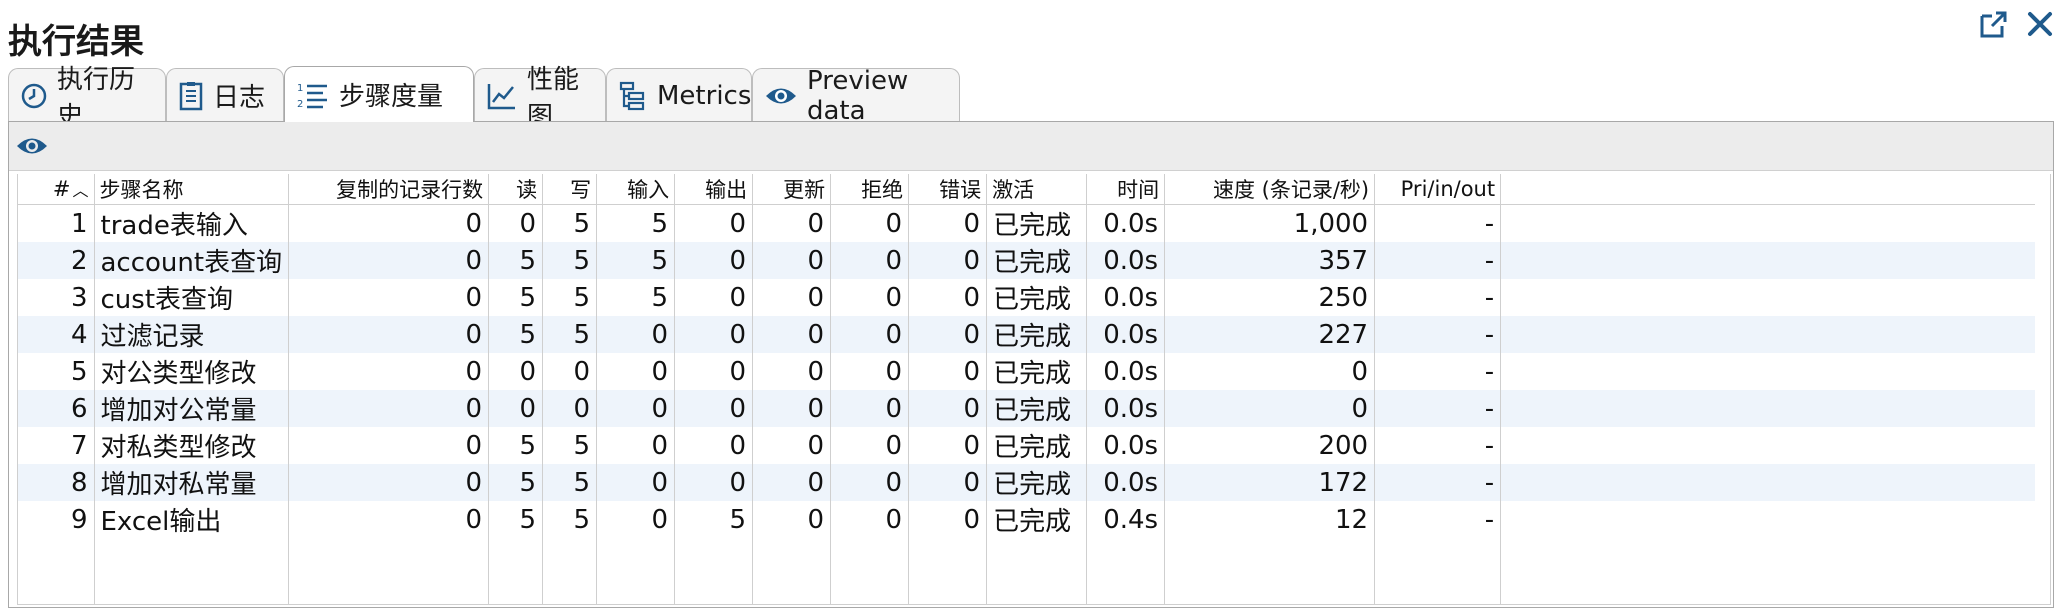 The width and height of the screenshot is (2066, 612). What do you see at coordinates (239, 98) in the screenshot?
I see `tab-label: 日志` at bounding box center [239, 98].